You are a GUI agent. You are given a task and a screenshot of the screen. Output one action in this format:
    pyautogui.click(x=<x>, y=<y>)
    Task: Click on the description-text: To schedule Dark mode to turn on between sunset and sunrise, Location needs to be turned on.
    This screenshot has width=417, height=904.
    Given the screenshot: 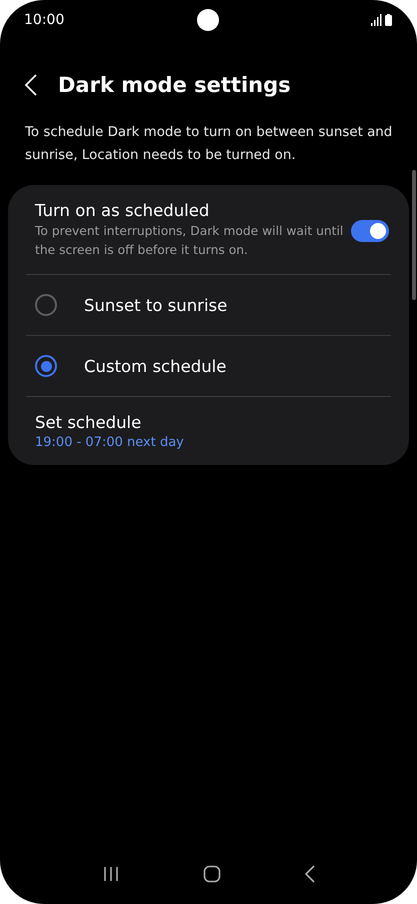 What is the action you would take?
    pyautogui.click(x=209, y=144)
    